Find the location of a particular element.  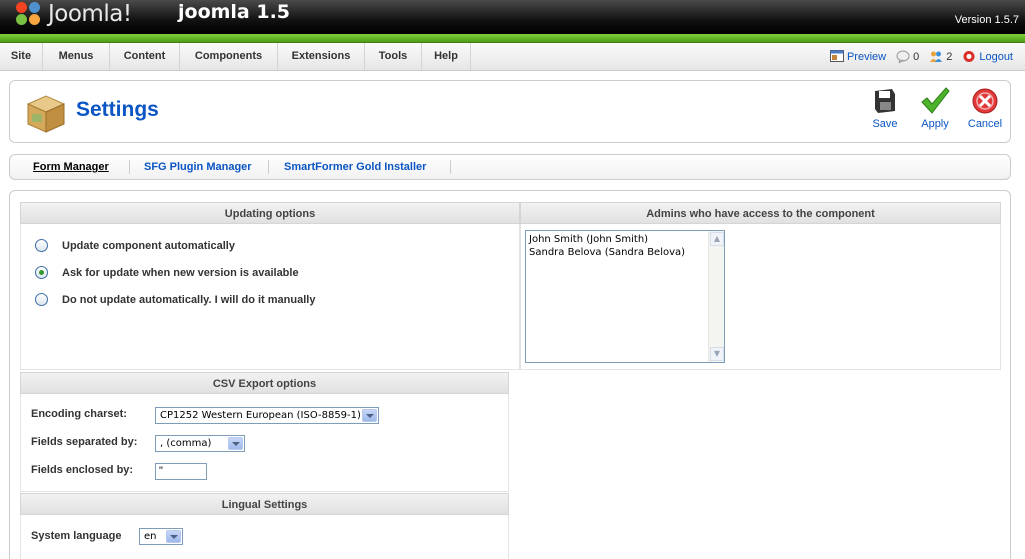

messages-status: 0 is located at coordinates (907, 56).